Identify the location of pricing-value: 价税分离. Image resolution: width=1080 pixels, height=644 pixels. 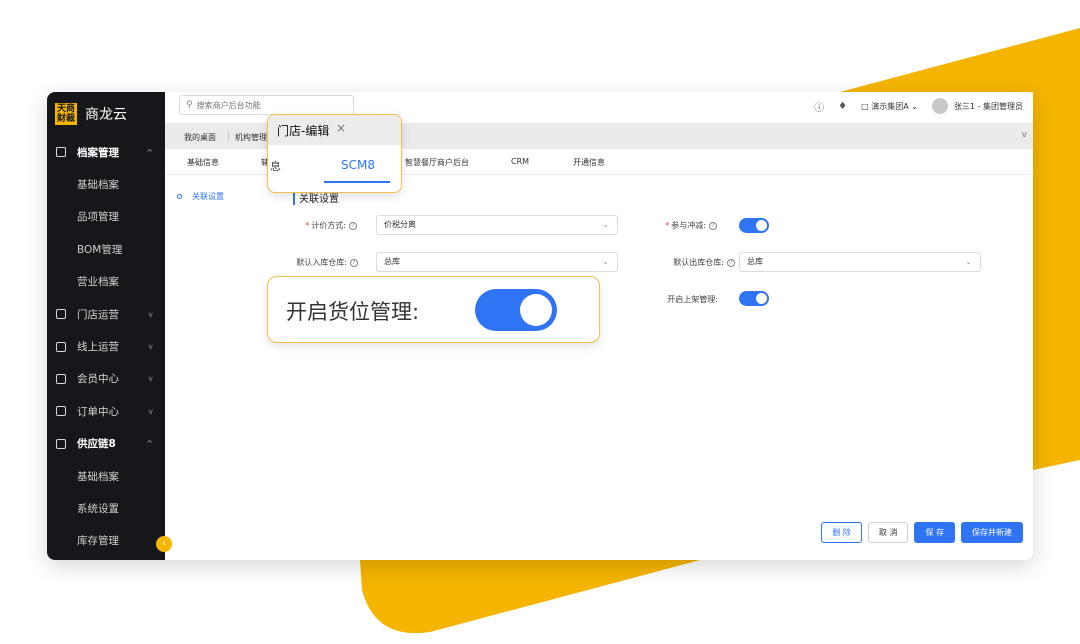
(400, 224).